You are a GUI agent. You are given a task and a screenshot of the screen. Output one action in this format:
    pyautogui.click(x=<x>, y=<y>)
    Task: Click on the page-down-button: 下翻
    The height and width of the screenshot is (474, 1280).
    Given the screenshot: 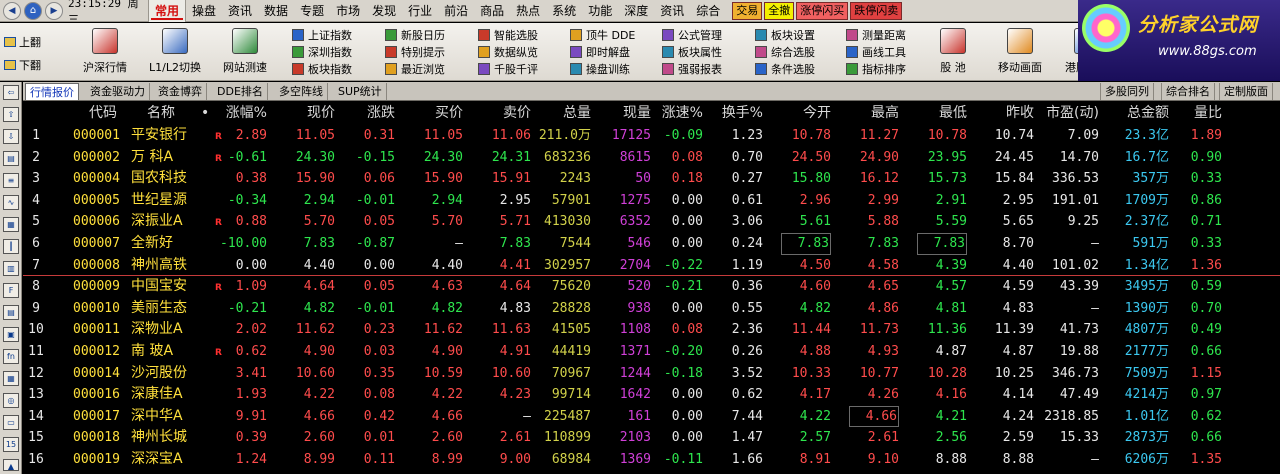 What is the action you would take?
    pyautogui.click(x=22, y=65)
    